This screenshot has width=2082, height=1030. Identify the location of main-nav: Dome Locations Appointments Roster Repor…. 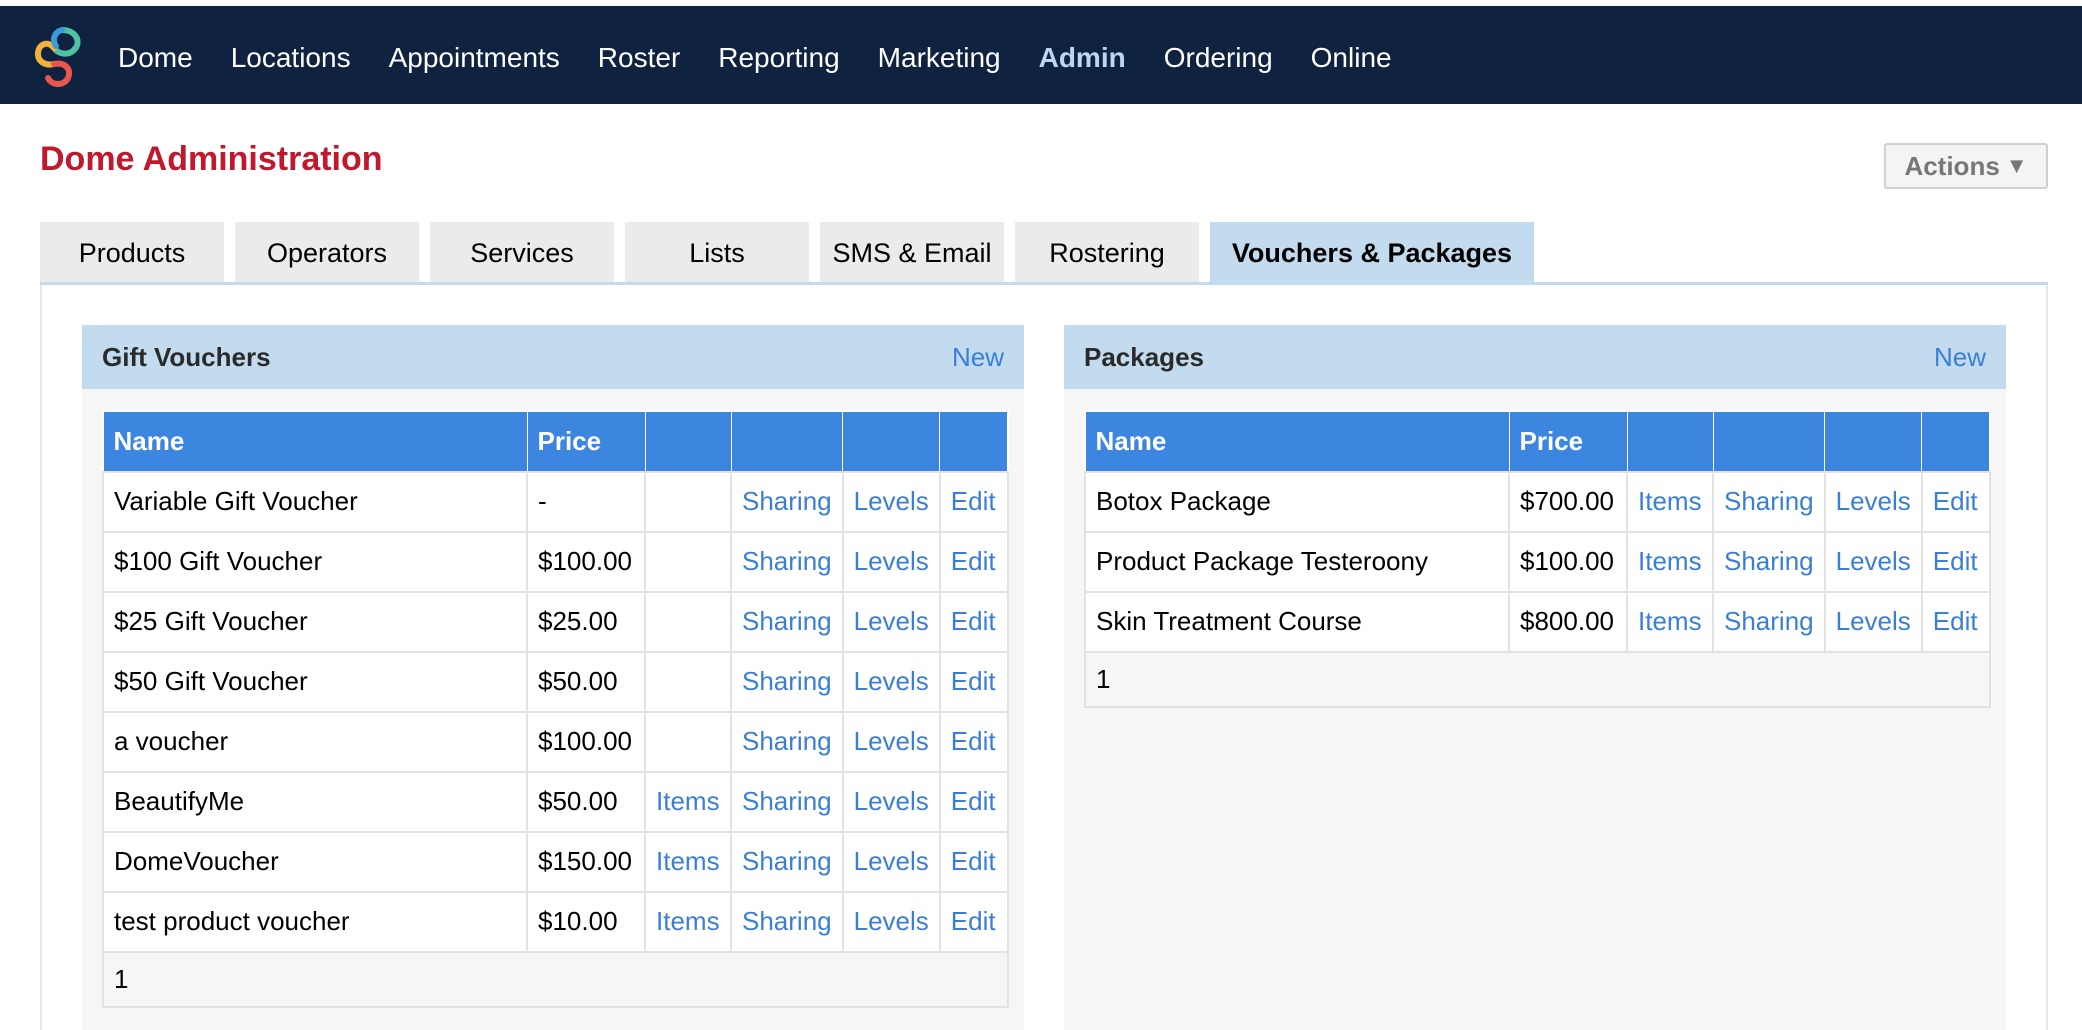
(774, 58).